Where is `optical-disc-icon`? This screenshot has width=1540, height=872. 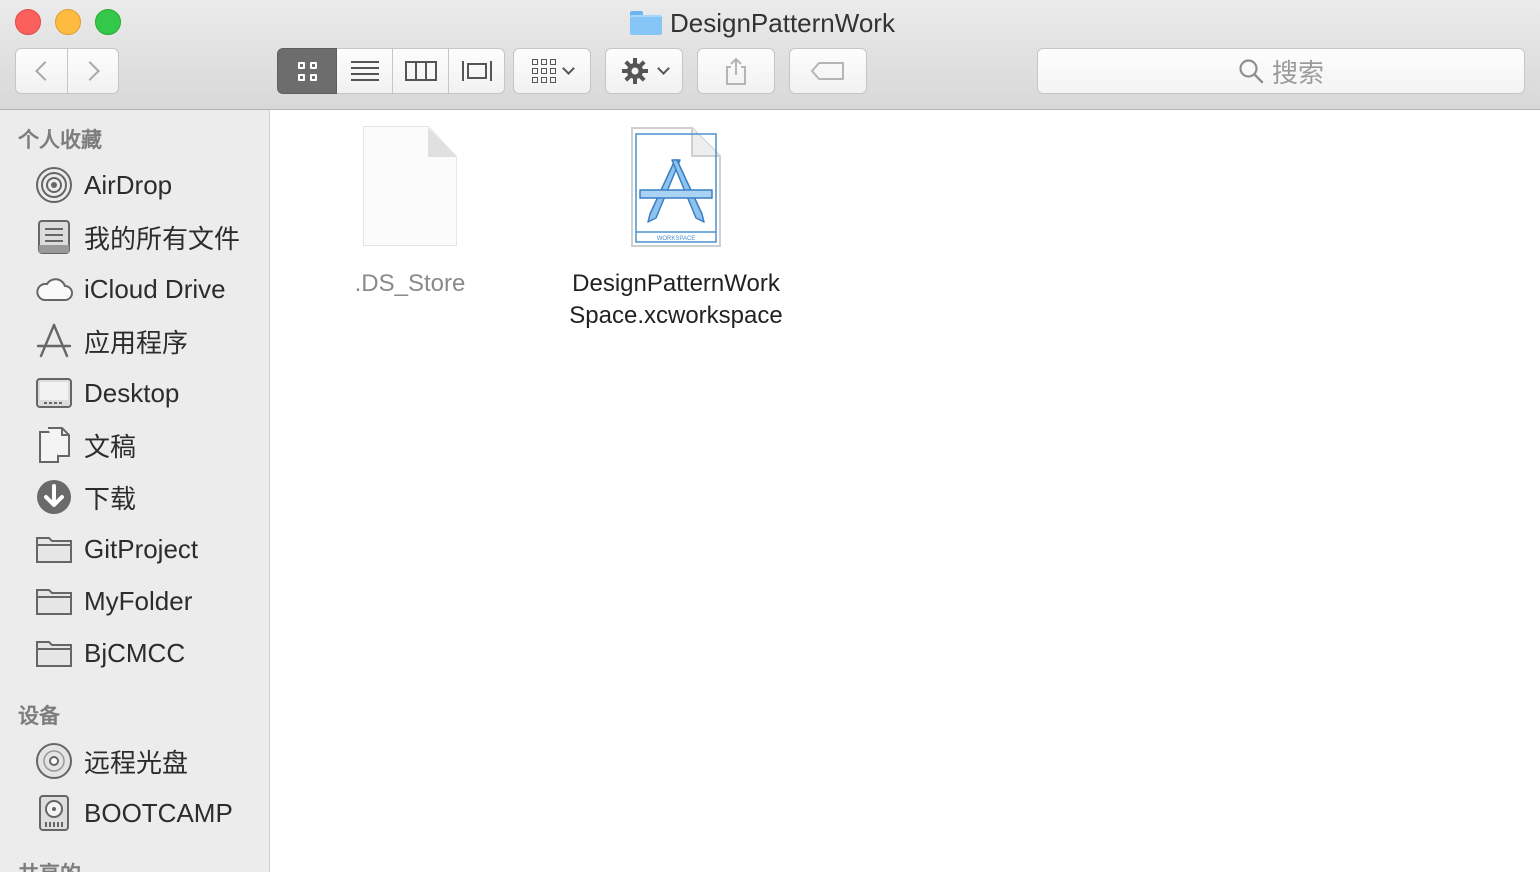 optical-disc-icon is located at coordinates (54, 761).